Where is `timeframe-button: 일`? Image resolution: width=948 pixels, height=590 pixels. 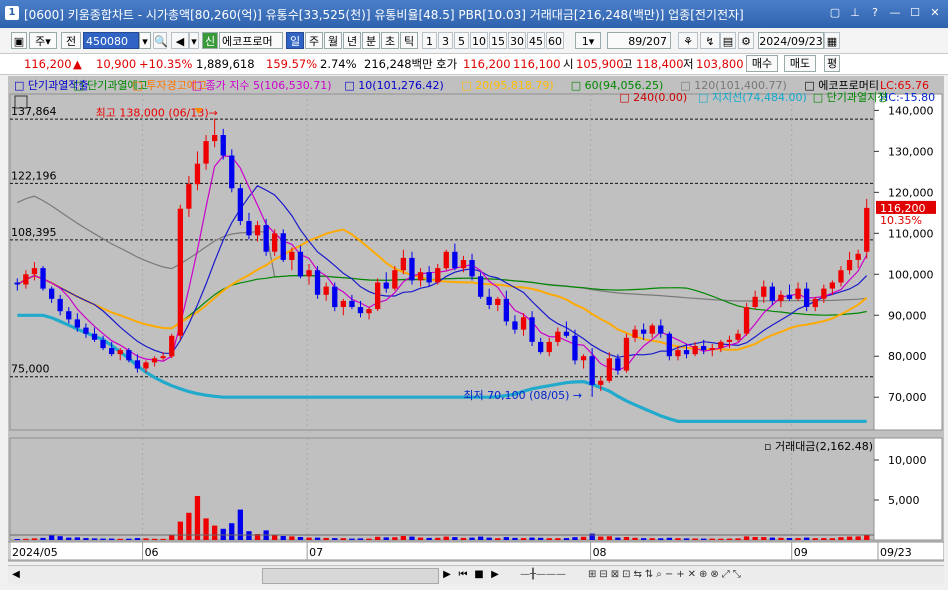 timeframe-button: 일 is located at coordinates (295, 40).